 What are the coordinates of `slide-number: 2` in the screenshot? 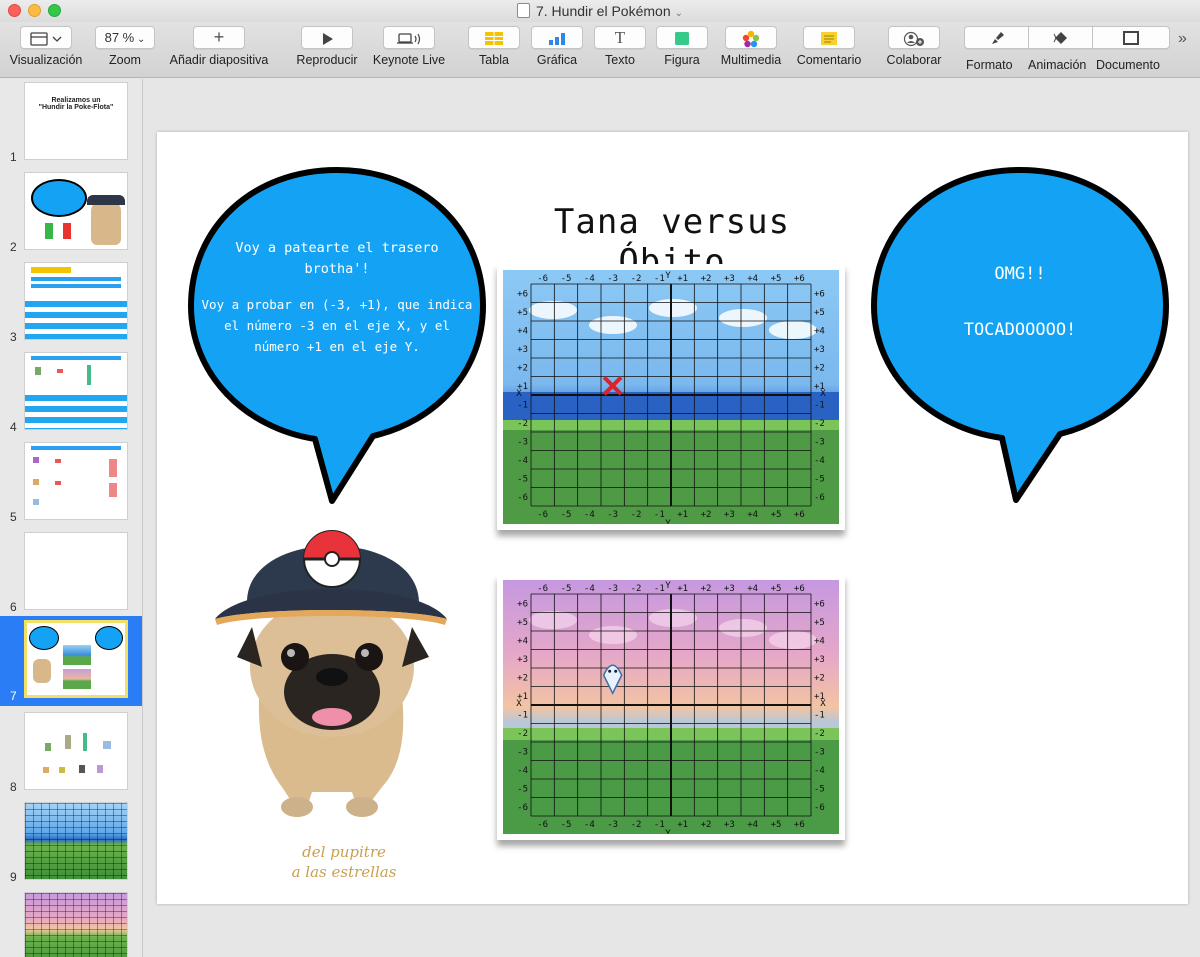 It's located at (13, 247).